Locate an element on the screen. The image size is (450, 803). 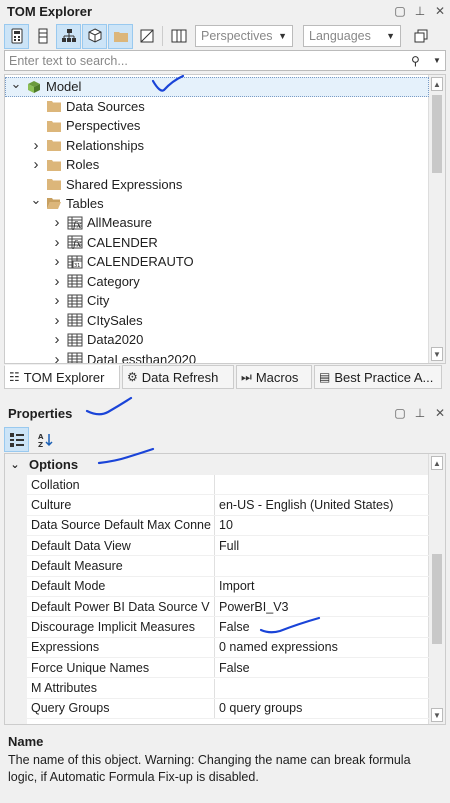
alphabetical-view-button: AZ is located at coordinates (45, 439).